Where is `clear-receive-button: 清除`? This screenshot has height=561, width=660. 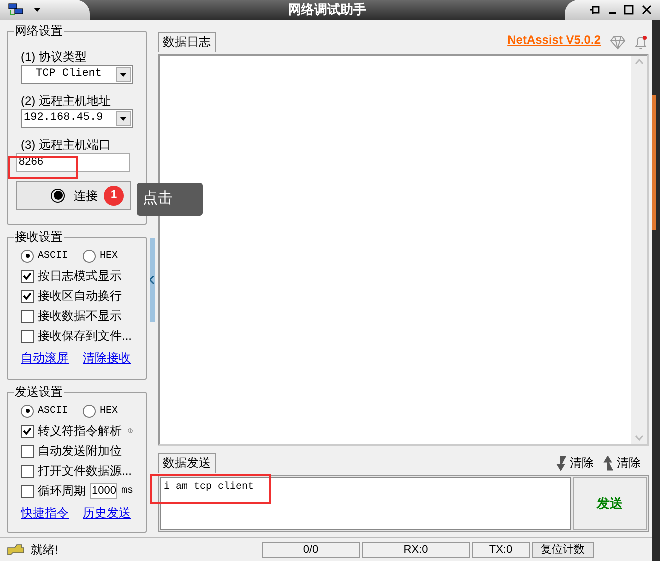
clear-receive-button: 清除 is located at coordinates (574, 463).